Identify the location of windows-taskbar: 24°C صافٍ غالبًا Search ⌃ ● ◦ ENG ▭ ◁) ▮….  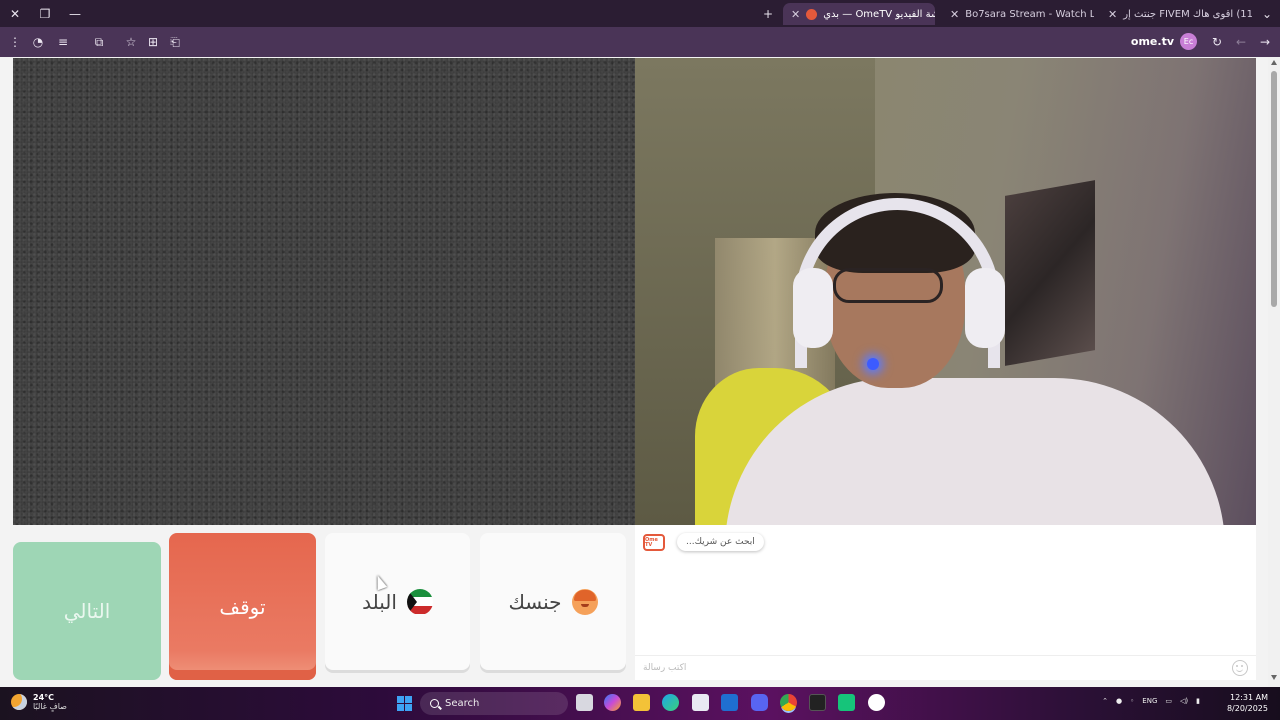
(640, 703).